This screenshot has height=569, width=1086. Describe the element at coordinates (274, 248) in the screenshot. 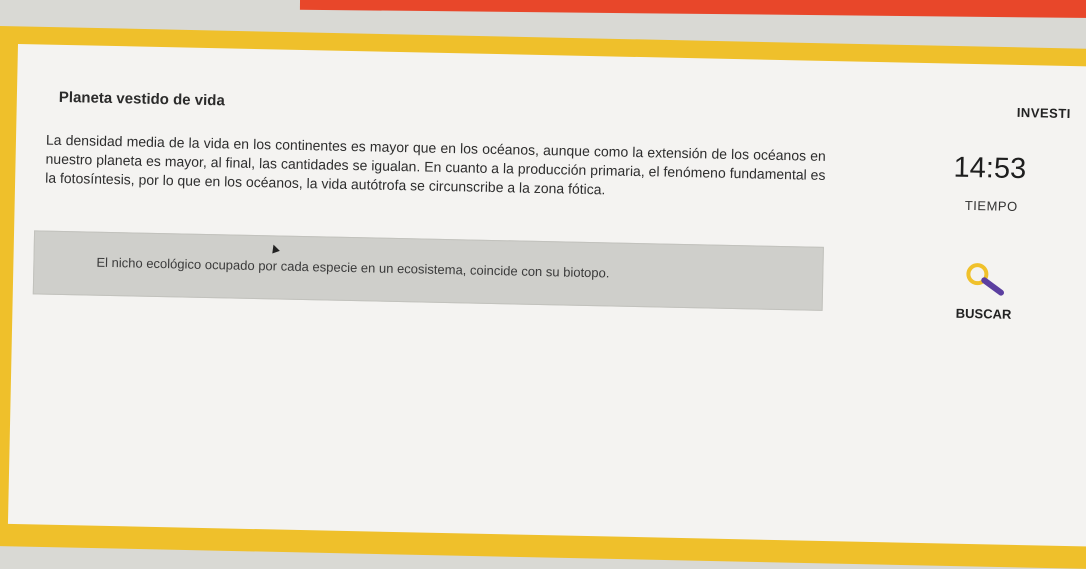

I see `mouse-cursor-icon` at that location.